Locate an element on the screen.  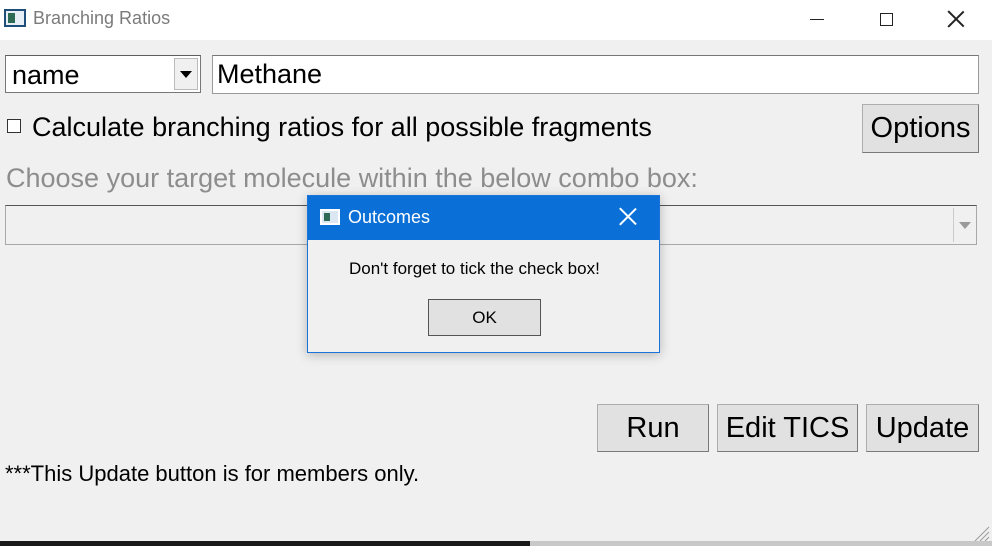
app-window-icon is located at coordinates (15, 18).